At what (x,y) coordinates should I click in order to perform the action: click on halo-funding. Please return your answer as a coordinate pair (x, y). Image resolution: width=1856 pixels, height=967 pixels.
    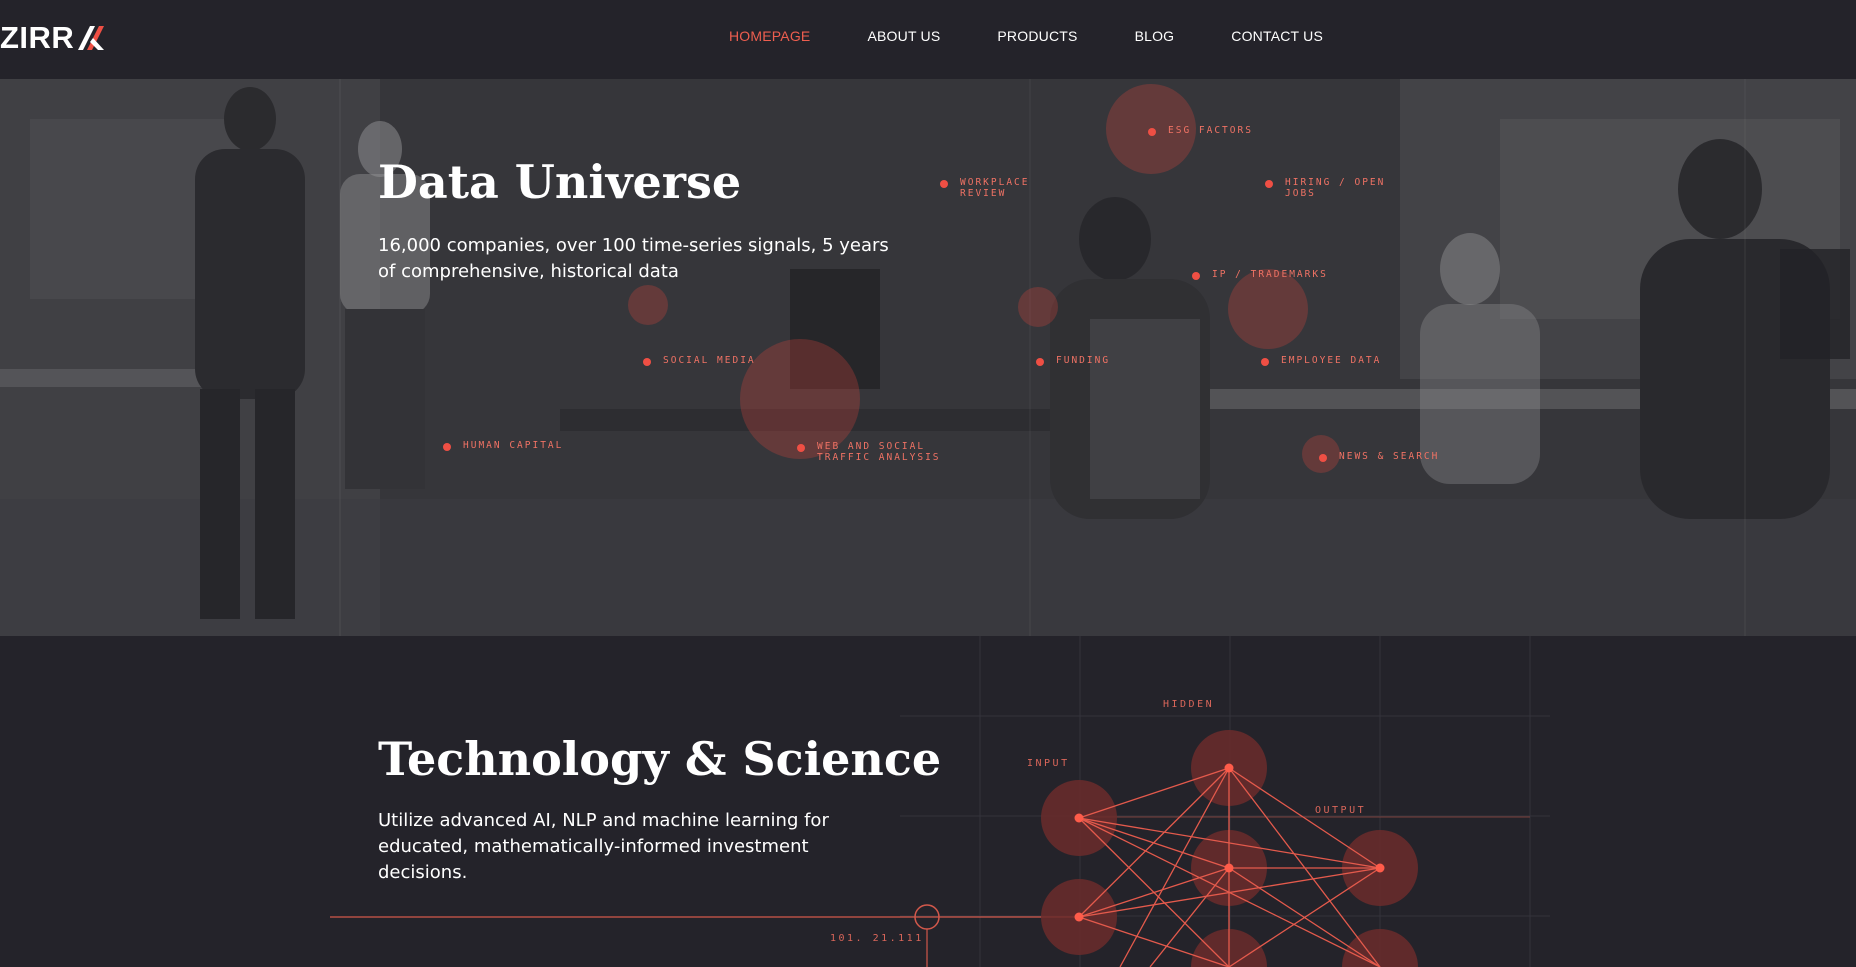
    Looking at the image, I should click on (1038, 307).